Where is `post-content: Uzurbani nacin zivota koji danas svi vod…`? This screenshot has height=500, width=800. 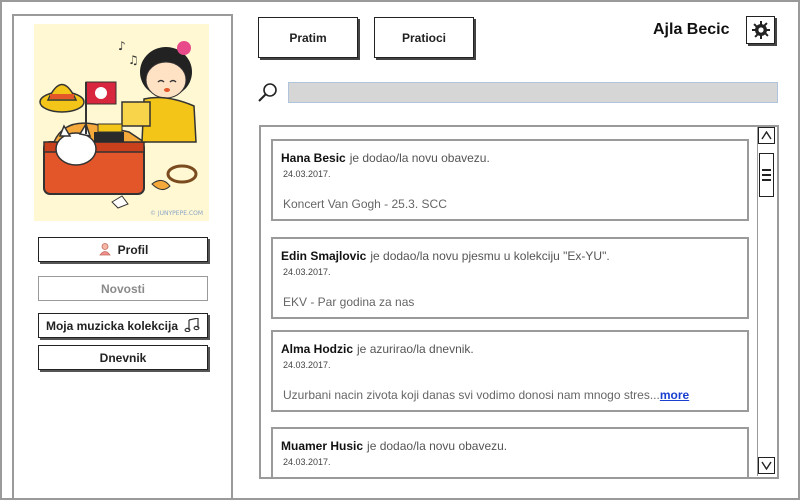
post-content: Uzurbani nacin zivota koji danas svi vod… is located at coordinates (471, 395).